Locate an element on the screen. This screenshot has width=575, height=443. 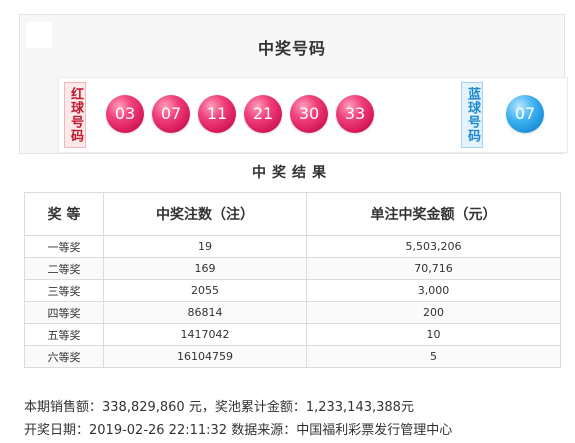
prize-amount: 5 is located at coordinates (433, 356).